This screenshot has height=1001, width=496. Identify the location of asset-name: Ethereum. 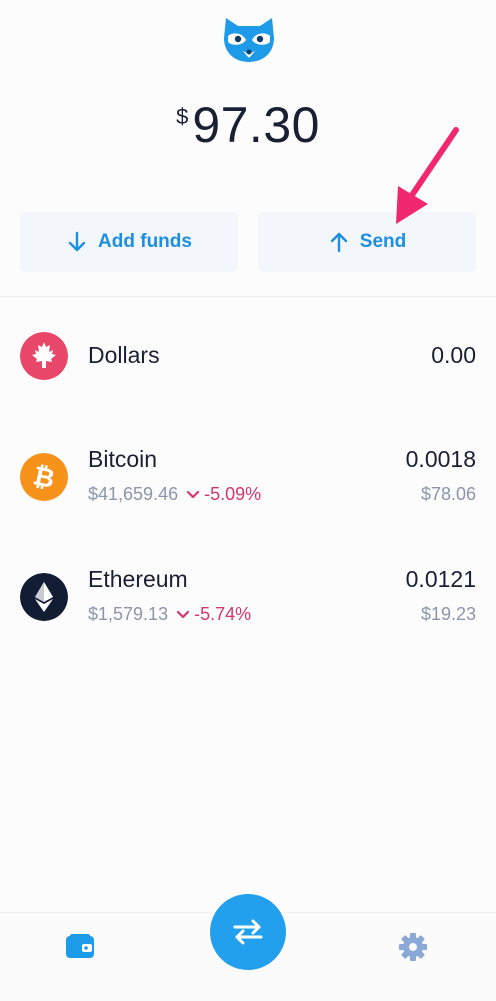
(138, 579).